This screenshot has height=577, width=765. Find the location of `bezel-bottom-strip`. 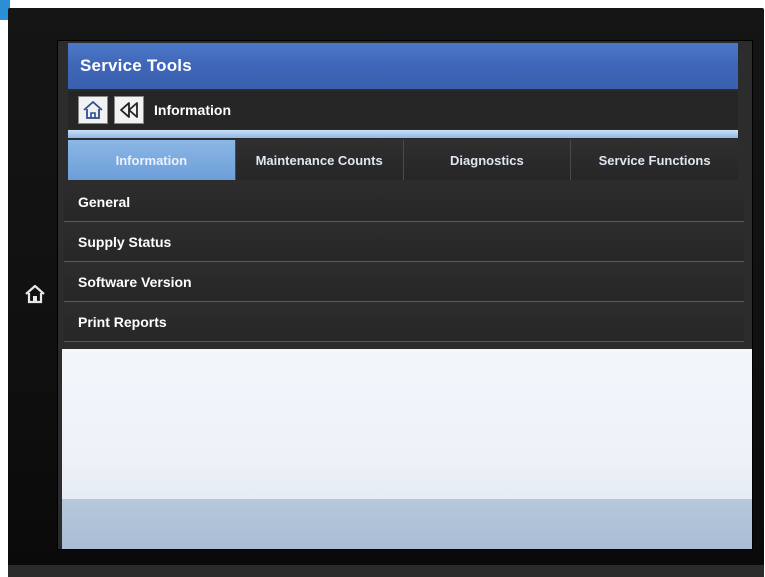

bezel-bottom-strip is located at coordinates (386, 571).